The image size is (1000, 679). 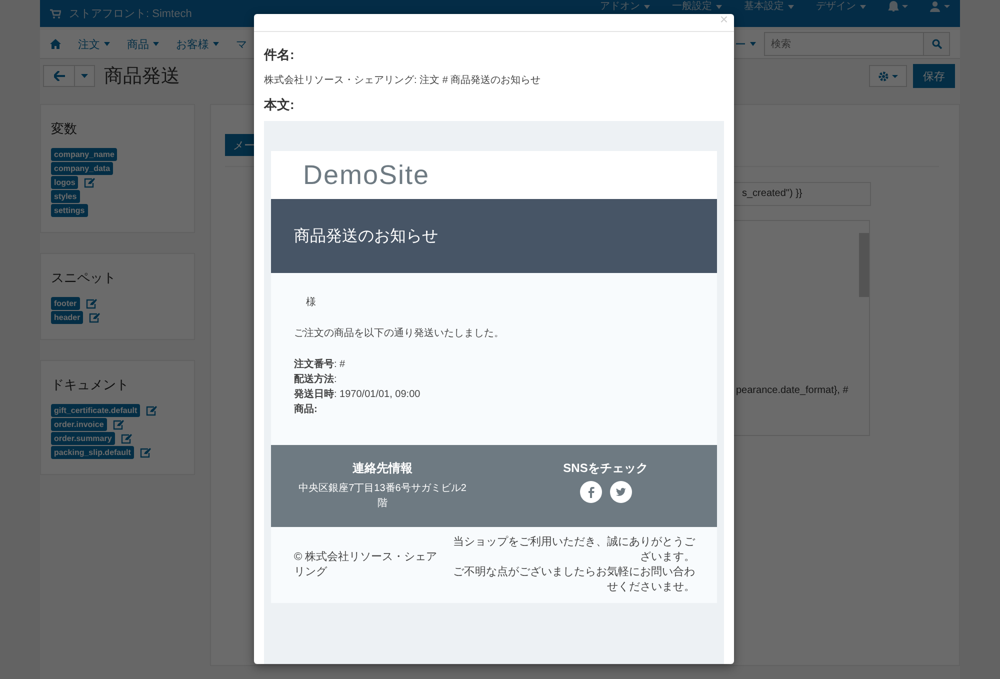 What do you see at coordinates (83, 438) in the screenshot?
I see `variable-tag: order.summary` at bounding box center [83, 438].